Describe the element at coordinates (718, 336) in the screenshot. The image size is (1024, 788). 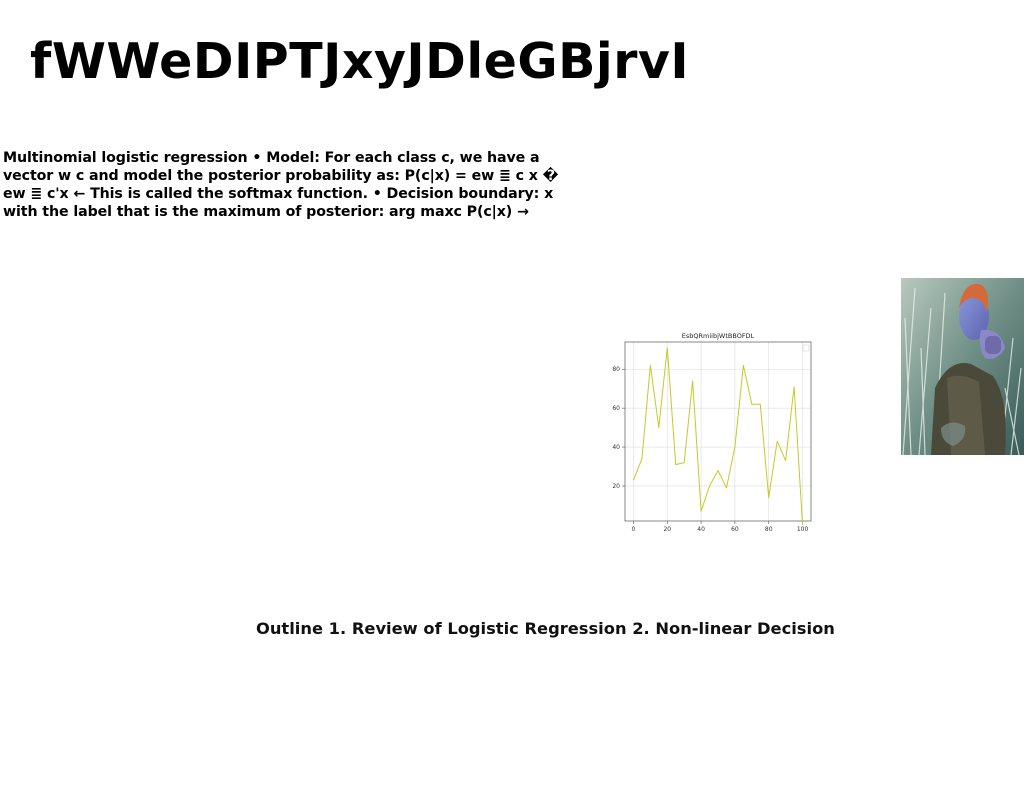
I see `chart-title: EsbQRmiibjWtBBOFDL` at that location.